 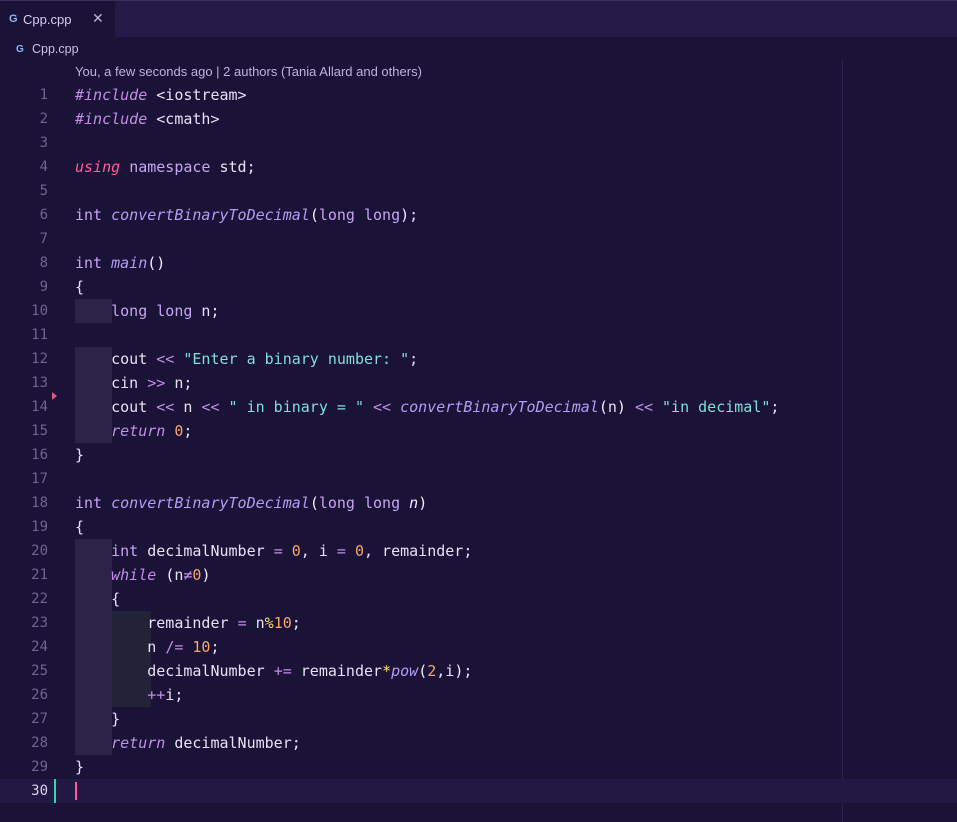 I want to click on code-line: 11, so click(x=478, y=335).